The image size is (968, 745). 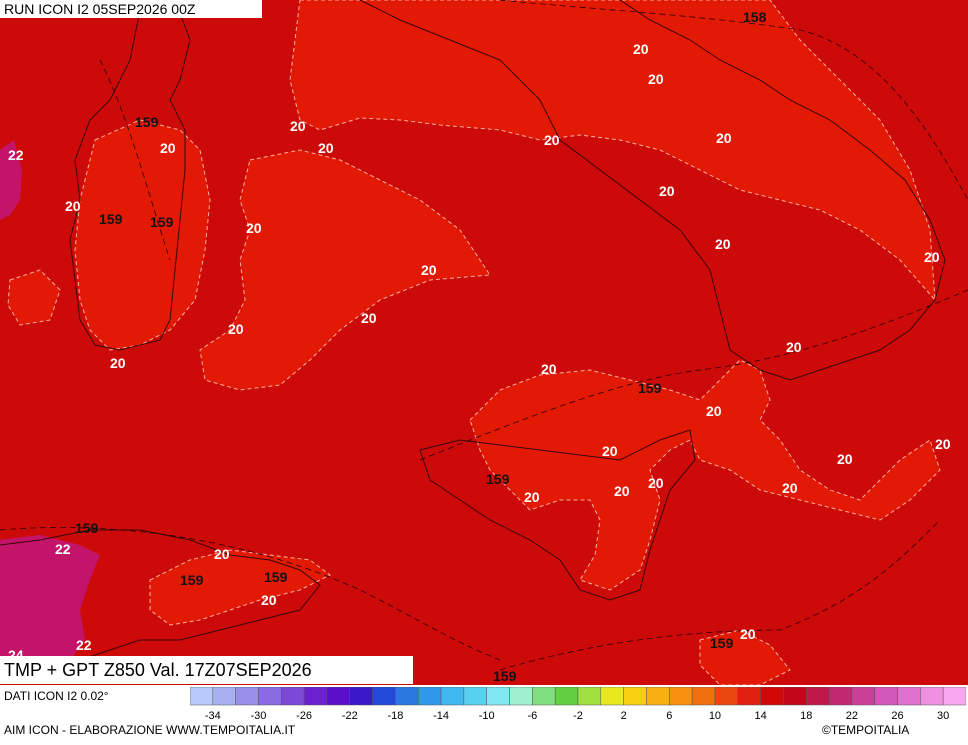 What do you see at coordinates (943, 716) in the screenshot?
I see `legend-tick-label: 30` at bounding box center [943, 716].